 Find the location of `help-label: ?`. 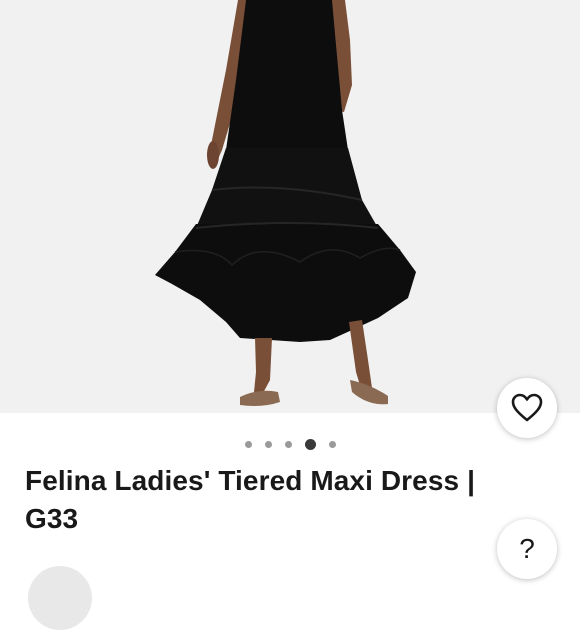

help-label: ? is located at coordinates (527, 548).